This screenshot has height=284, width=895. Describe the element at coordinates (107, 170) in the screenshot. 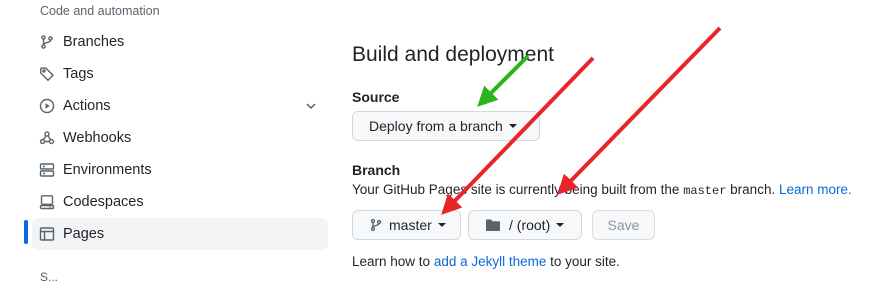

I see `sidebar-item-label: Environments` at that location.